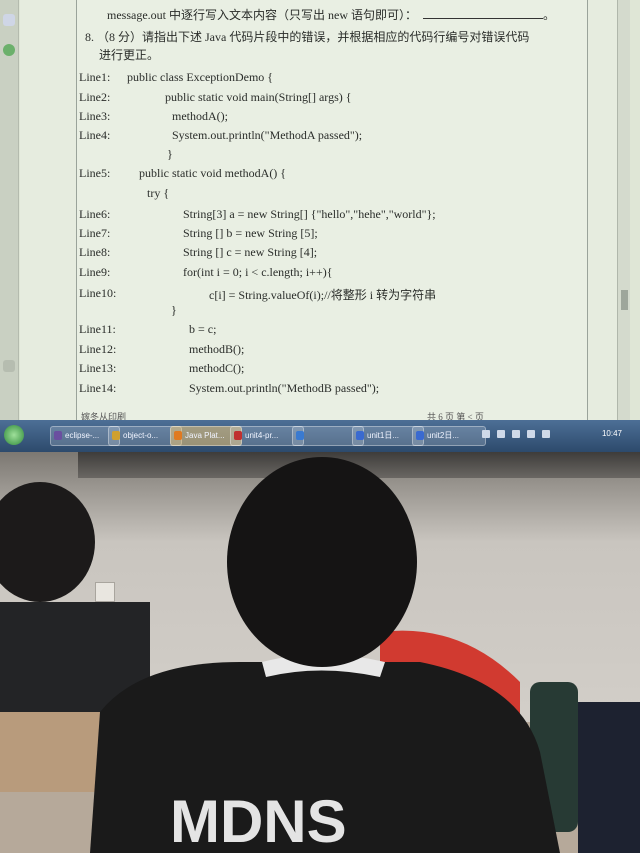 The width and height of the screenshot is (640, 853). I want to click on line-label: Line8:, so click(95, 252).